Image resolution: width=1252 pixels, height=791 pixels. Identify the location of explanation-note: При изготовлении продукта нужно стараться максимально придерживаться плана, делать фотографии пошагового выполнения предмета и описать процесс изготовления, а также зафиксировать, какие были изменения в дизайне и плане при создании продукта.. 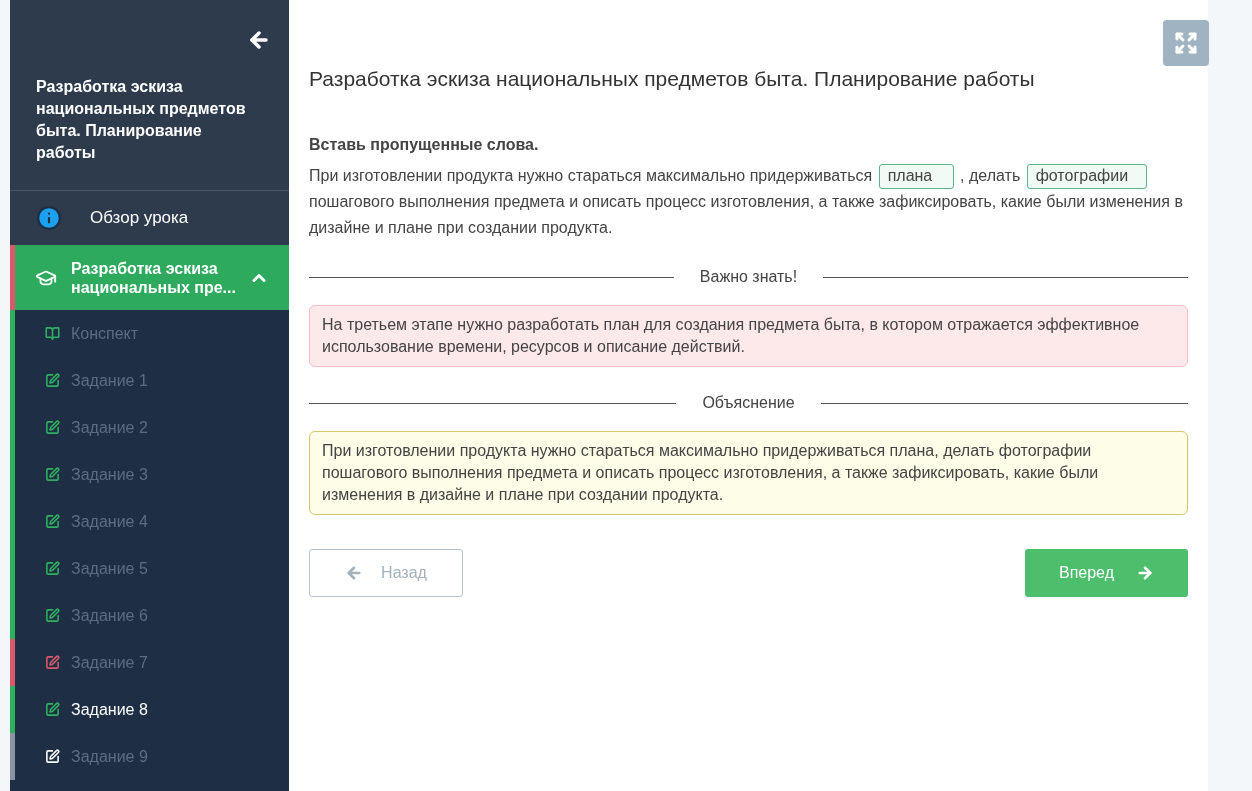
(748, 473).